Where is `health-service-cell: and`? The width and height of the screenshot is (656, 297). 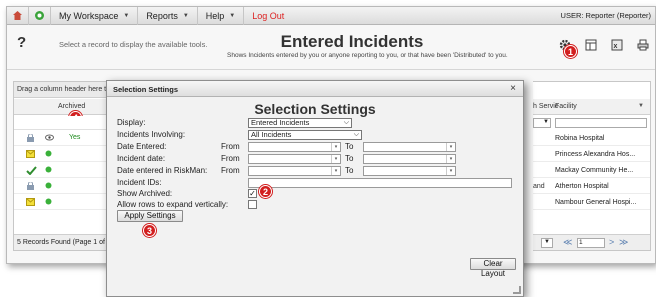
health-service-cell: and is located at coordinates (539, 186).